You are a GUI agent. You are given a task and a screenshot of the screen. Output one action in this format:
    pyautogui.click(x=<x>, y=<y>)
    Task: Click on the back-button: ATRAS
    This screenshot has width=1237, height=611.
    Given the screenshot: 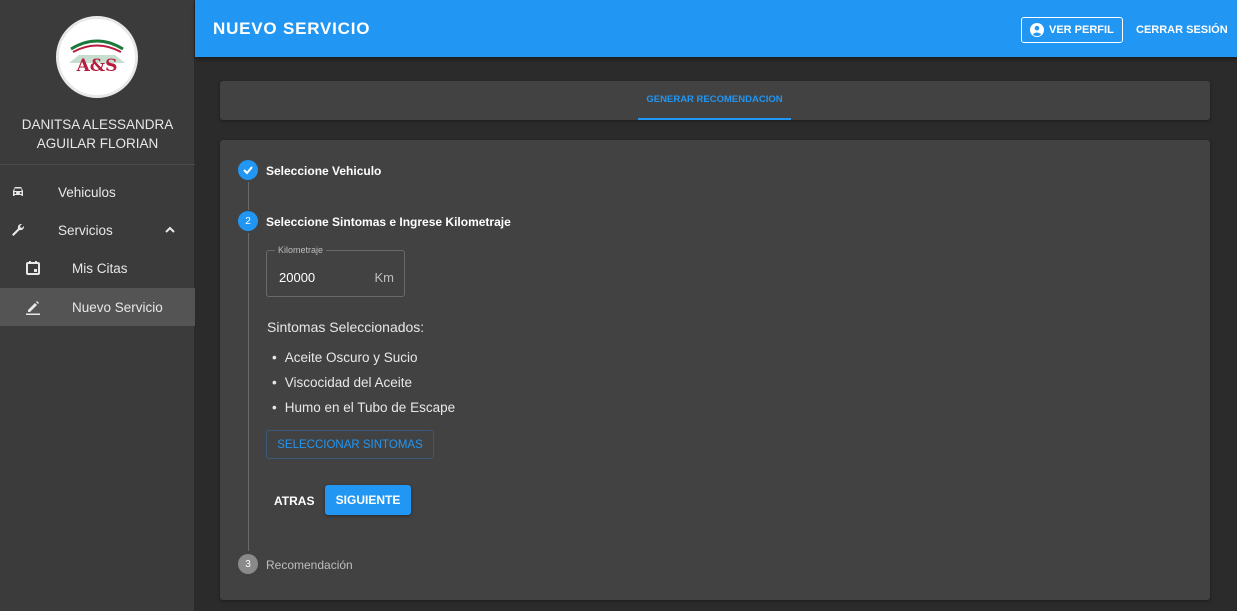 What is the action you would take?
    pyautogui.click(x=294, y=501)
    